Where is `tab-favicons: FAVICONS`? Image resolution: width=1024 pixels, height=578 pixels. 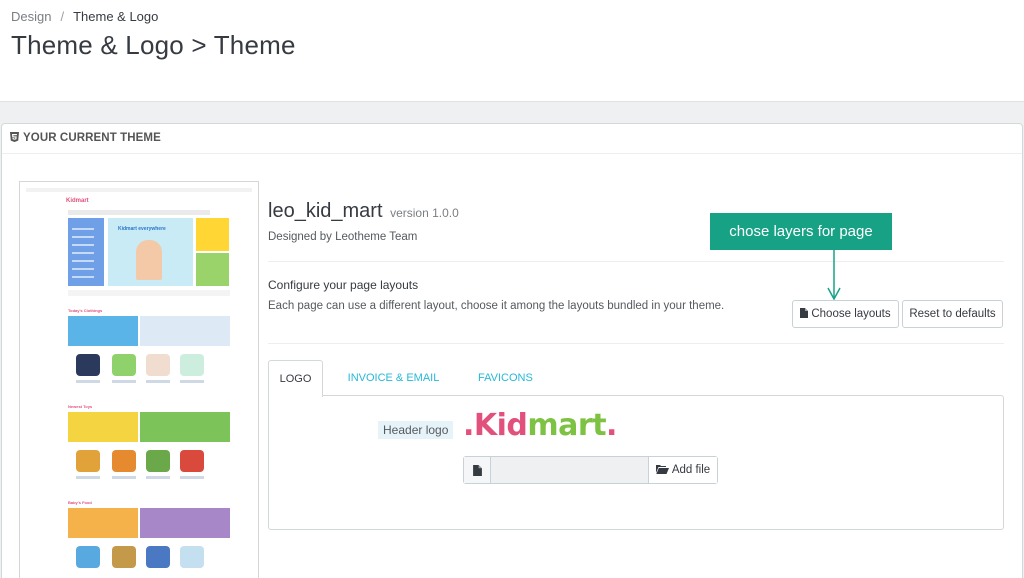 tab-favicons: FAVICONS is located at coordinates (505, 378).